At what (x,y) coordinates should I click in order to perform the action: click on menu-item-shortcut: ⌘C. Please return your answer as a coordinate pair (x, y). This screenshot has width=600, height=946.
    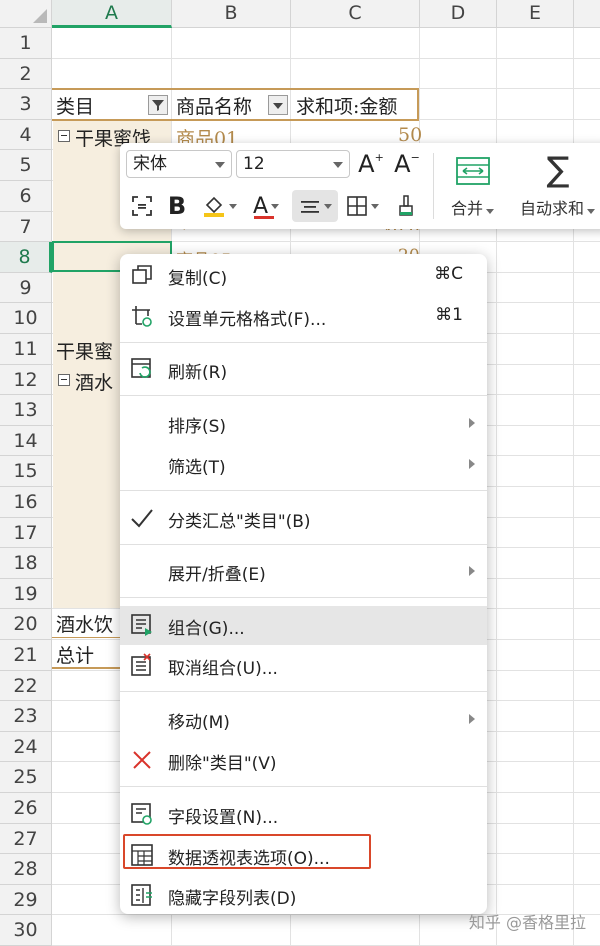
    Looking at the image, I should click on (448, 274).